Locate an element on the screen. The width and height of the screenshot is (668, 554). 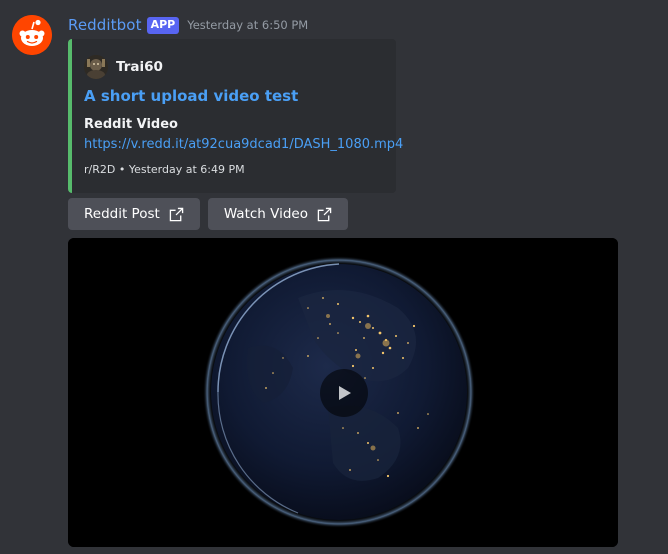
watch-video-button-label: Watch Video is located at coordinates (265, 214).